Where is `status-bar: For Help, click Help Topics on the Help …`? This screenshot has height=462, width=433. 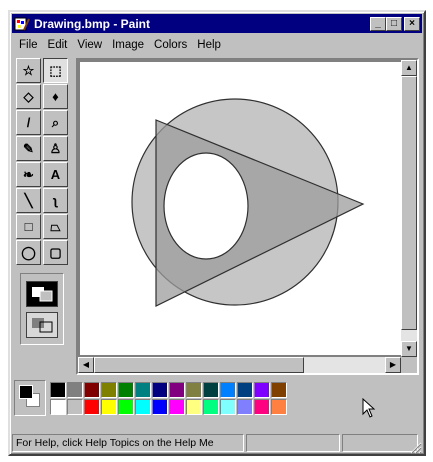
status-bar: For Help, click Help Topics on the Help … is located at coordinates (217, 443).